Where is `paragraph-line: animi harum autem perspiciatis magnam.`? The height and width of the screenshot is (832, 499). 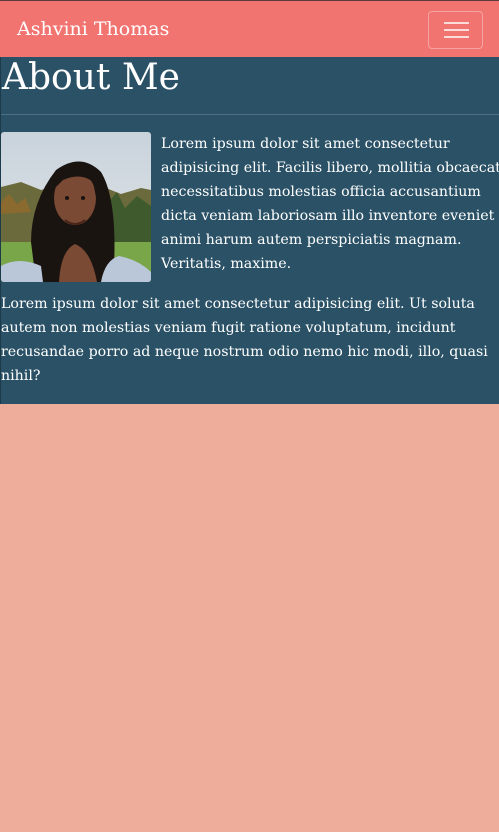
paragraph-line: animi harum autem perspiciatis magnam. is located at coordinates (311, 240).